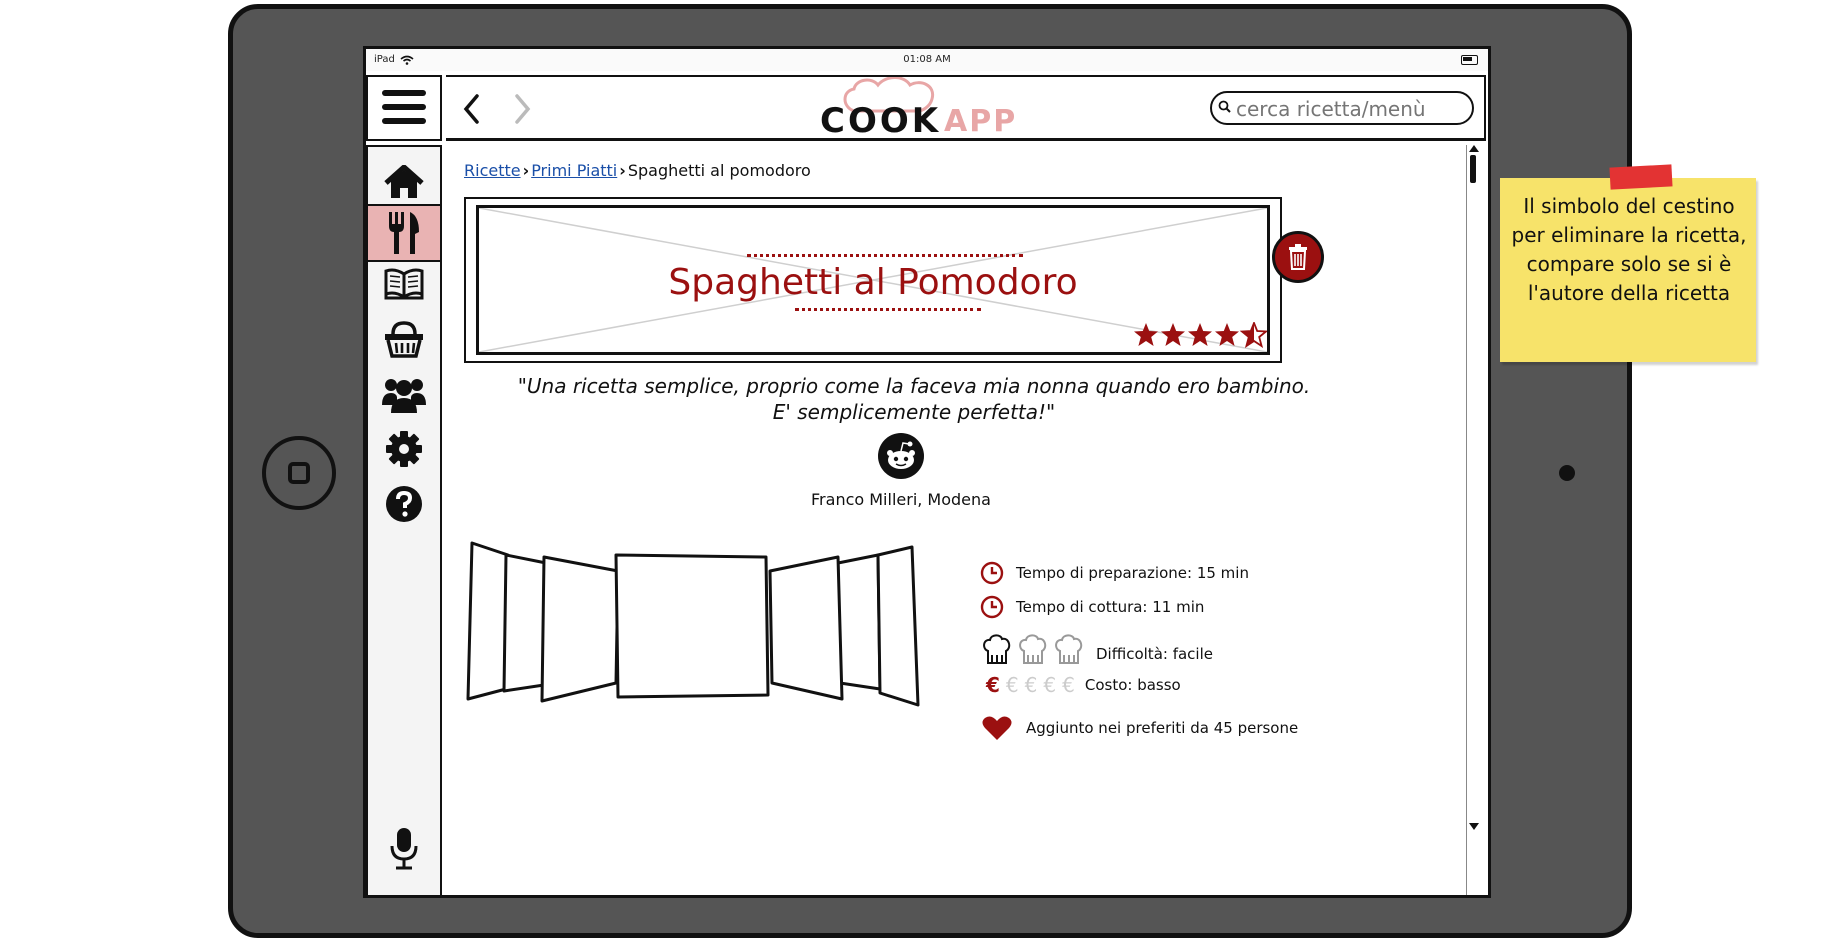  I want to click on prep-time-label: Tempo di preparazione: 15 min, so click(1132, 573).